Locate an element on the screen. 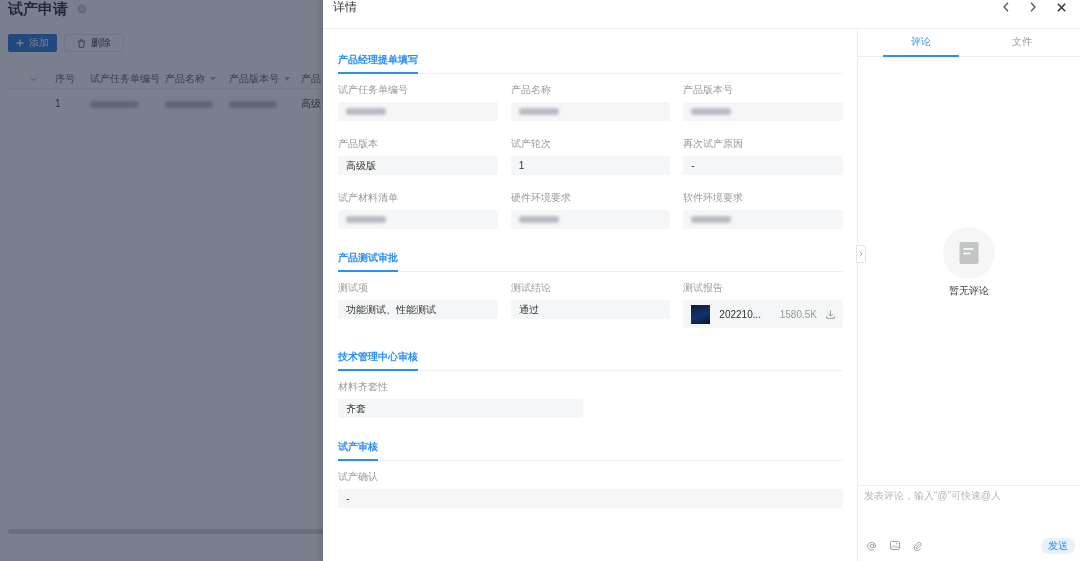 Image resolution: width=1080 pixels, height=561 pixels. readonly-field: 通过 is located at coordinates (590, 309).